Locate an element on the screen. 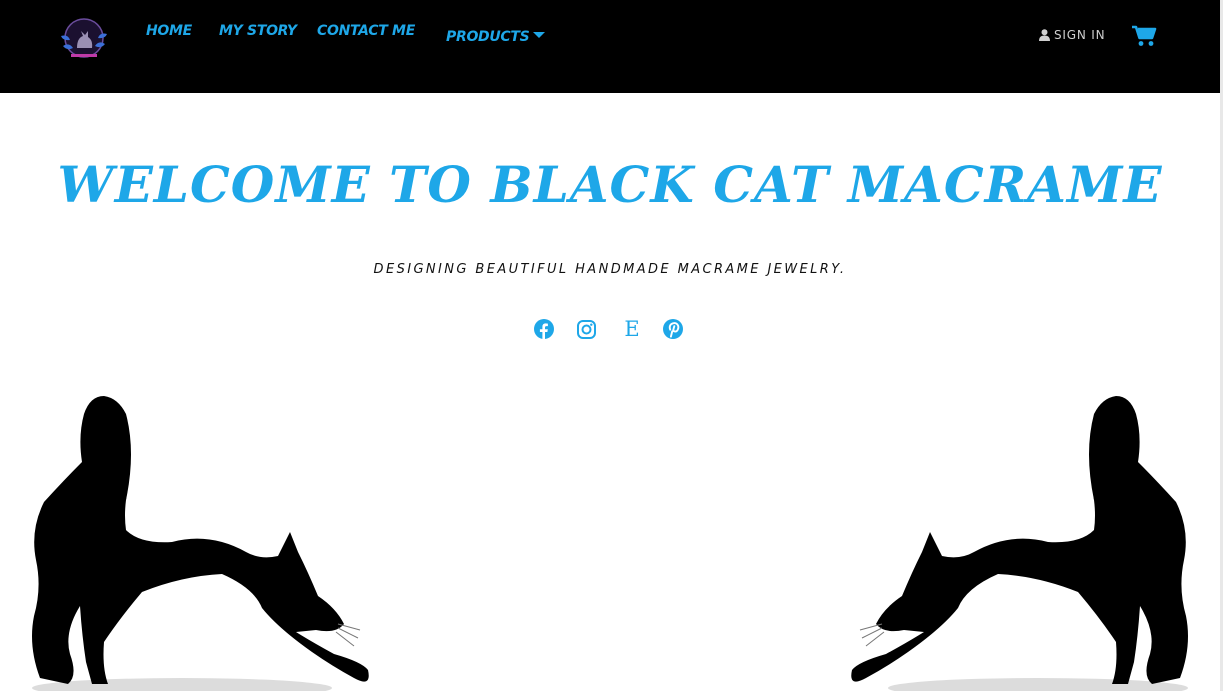 This screenshot has height=691, width=1223. etsy-icon: E is located at coordinates (632, 329).